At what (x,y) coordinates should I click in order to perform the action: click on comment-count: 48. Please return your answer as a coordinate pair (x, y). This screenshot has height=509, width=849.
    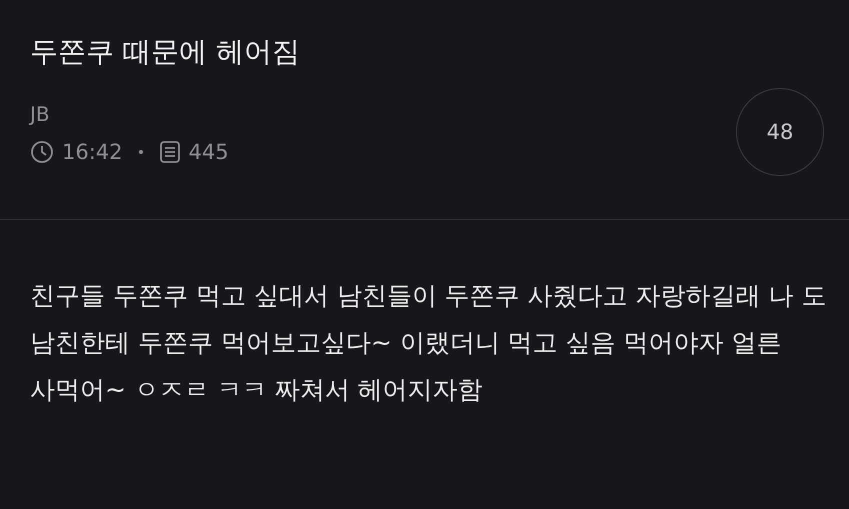
    Looking at the image, I should click on (780, 132).